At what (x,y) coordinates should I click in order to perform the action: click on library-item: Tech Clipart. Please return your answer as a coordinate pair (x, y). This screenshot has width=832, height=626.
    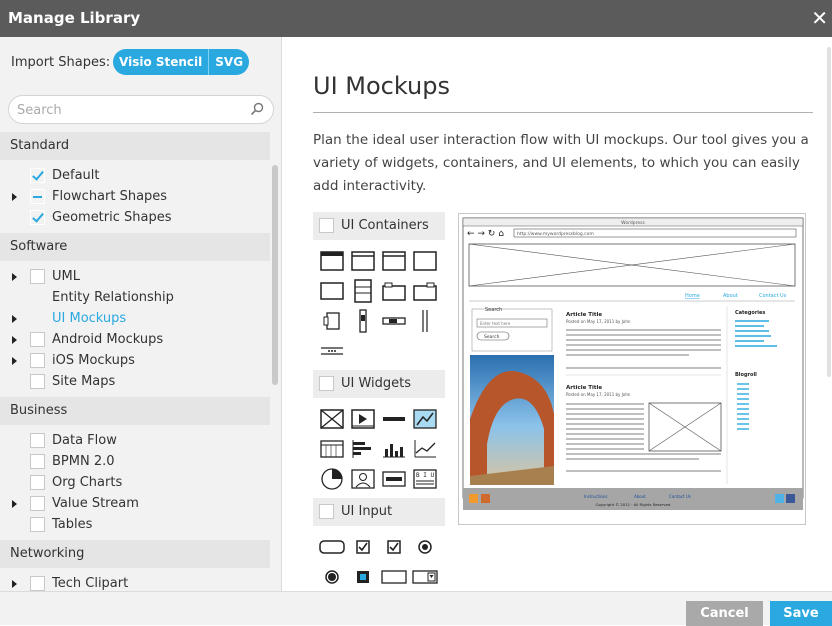
    Looking at the image, I should click on (135, 582).